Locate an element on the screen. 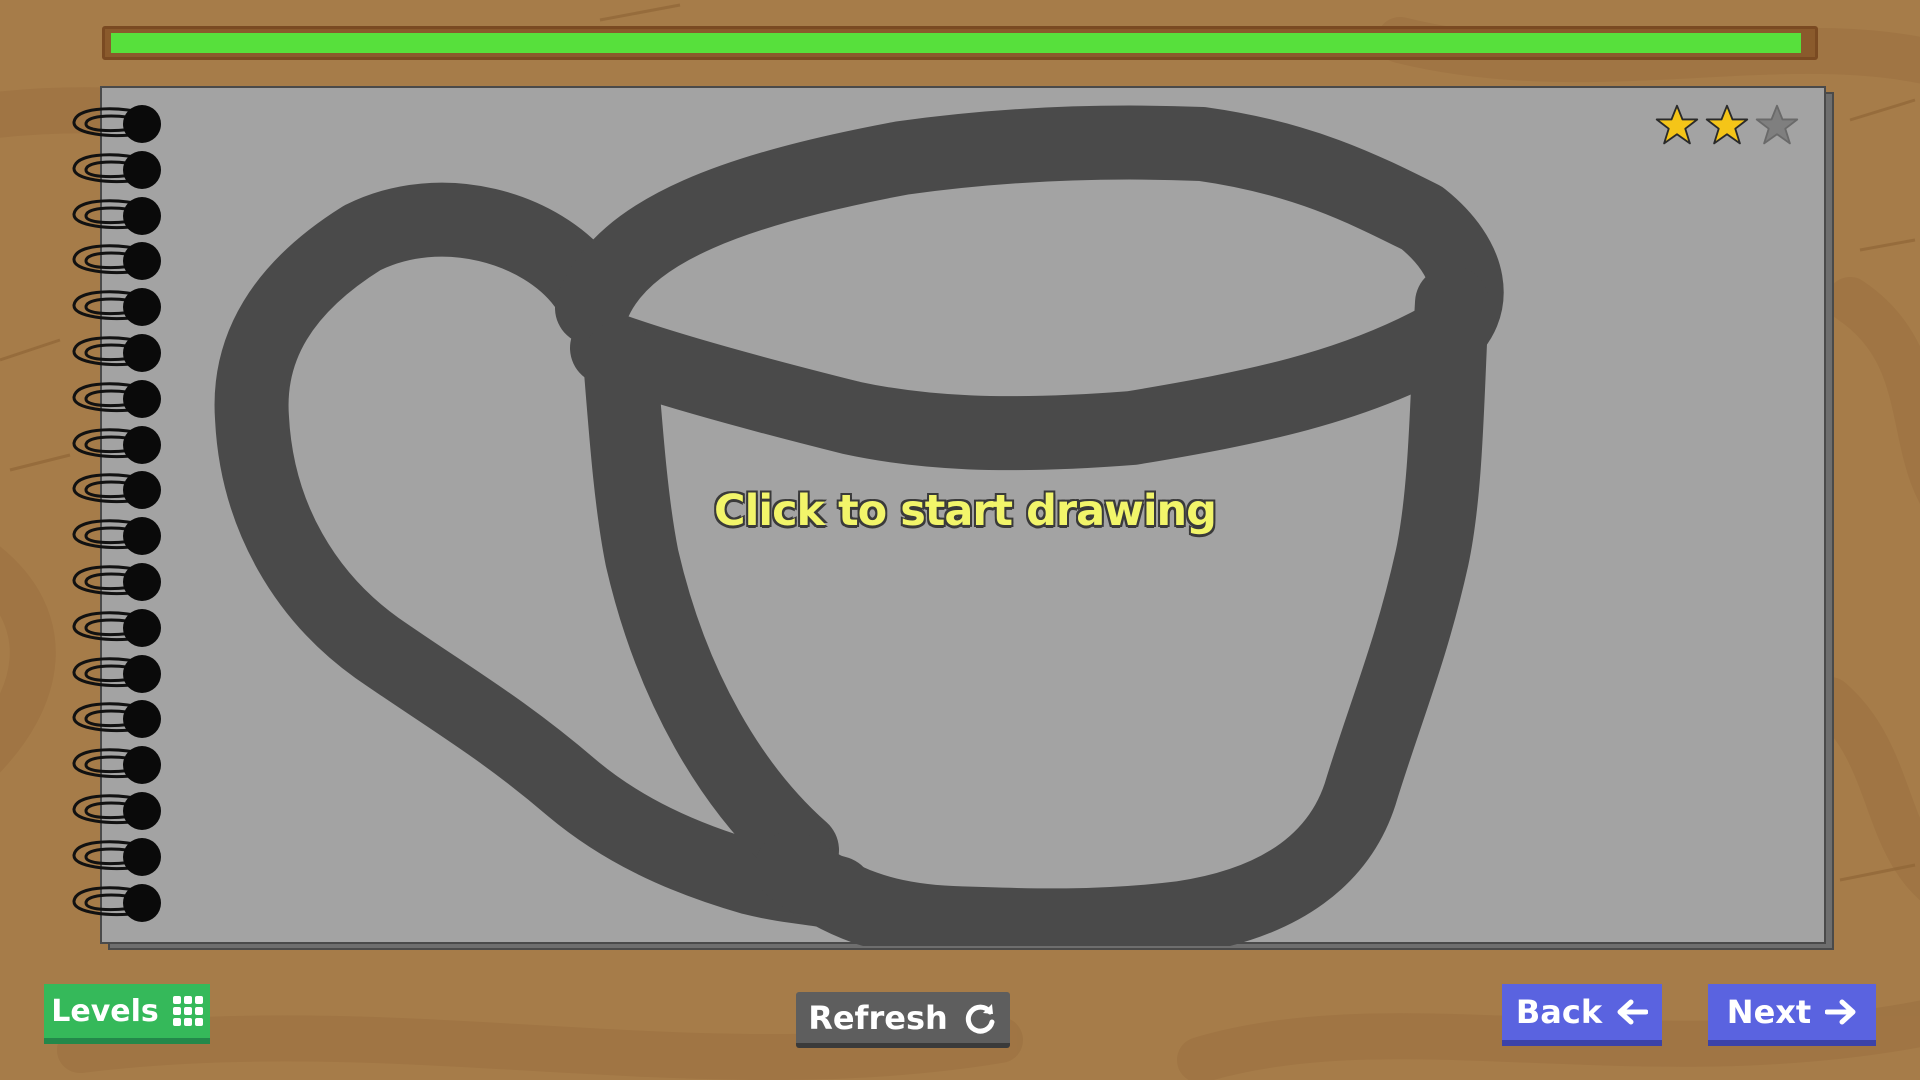  level-progress-bar is located at coordinates (960, 43).